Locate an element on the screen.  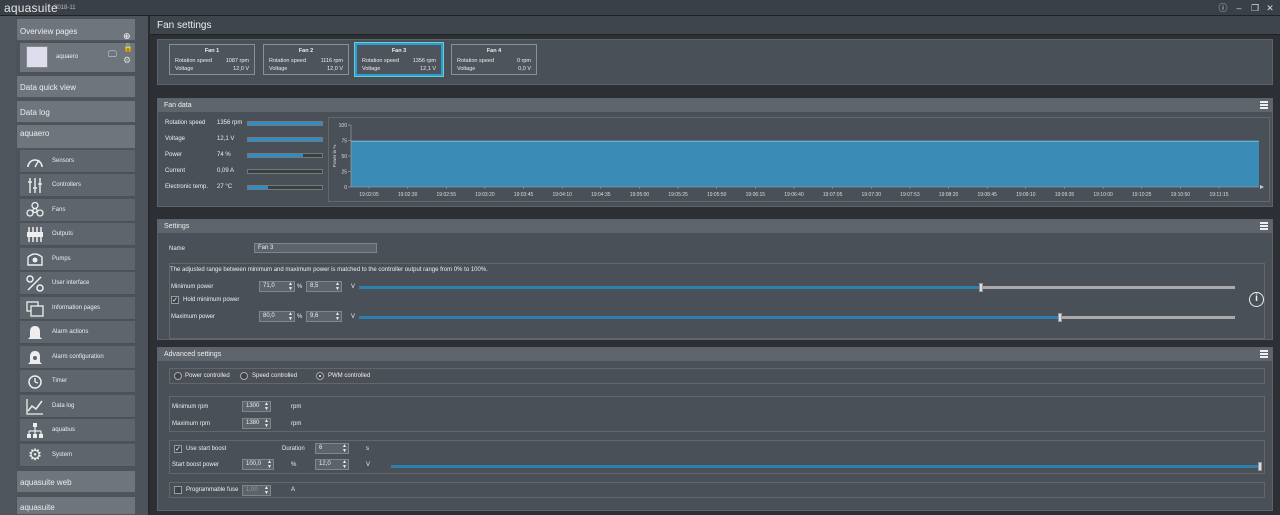
sidebar-item-user-interface: User interface is located at coordinates (77, 283).